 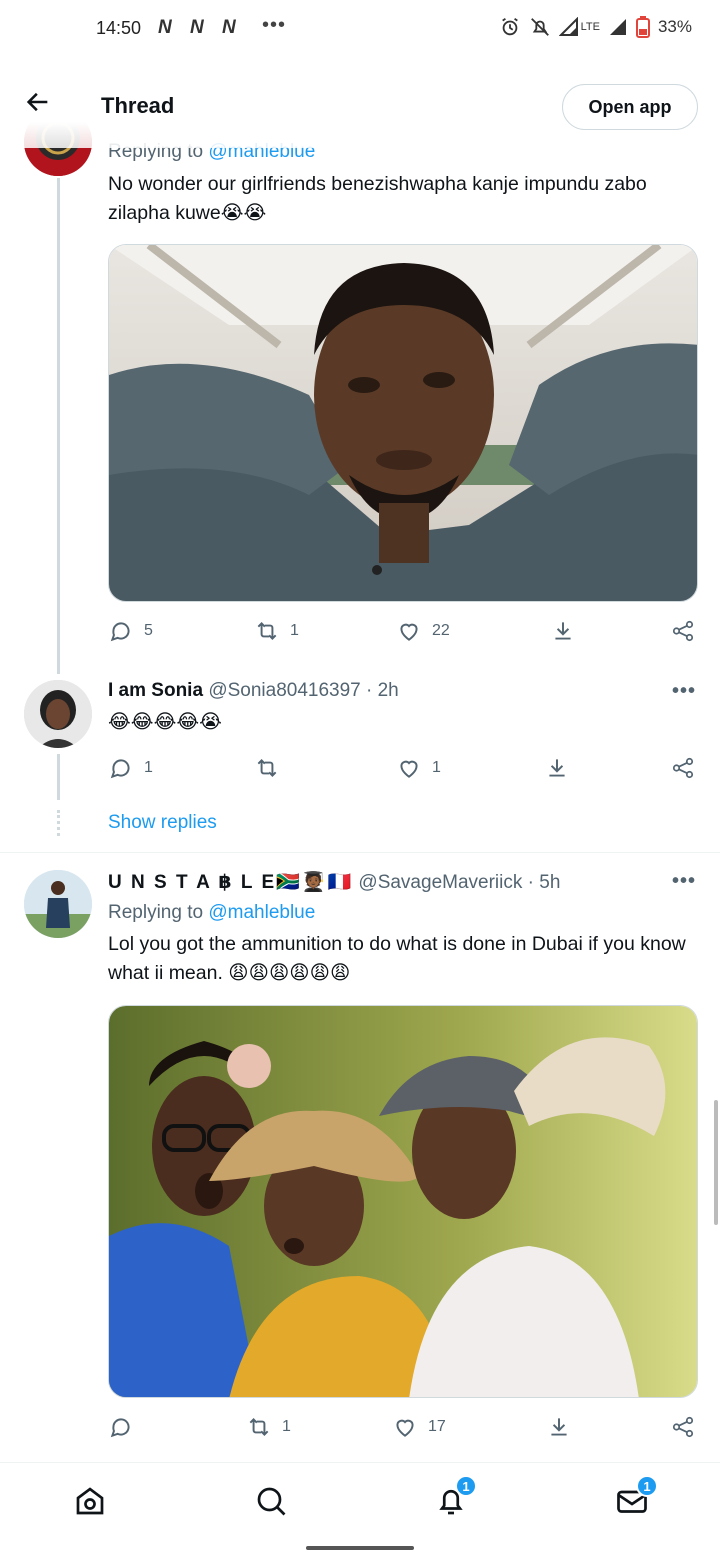 I want to click on battery-percent: 33%, so click(x=674, y=26).